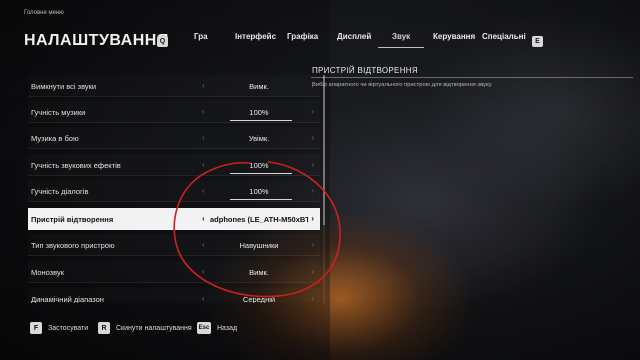 This screenshot has height=360, width=640. I want to click on setting-row-combat-music: Музика в бою ‹ Увімк. ›, so click(174, 138).